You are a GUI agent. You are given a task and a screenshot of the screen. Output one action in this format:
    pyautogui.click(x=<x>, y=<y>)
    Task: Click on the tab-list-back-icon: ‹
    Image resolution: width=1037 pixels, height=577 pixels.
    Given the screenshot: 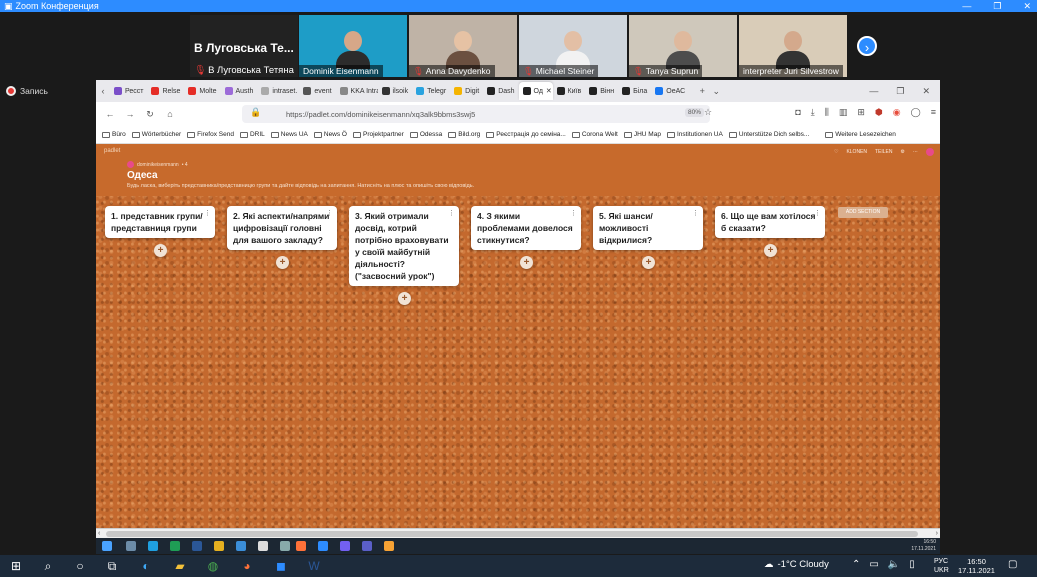 What is the action you would take?
    pyautogui.click(x=103, y=91)
    